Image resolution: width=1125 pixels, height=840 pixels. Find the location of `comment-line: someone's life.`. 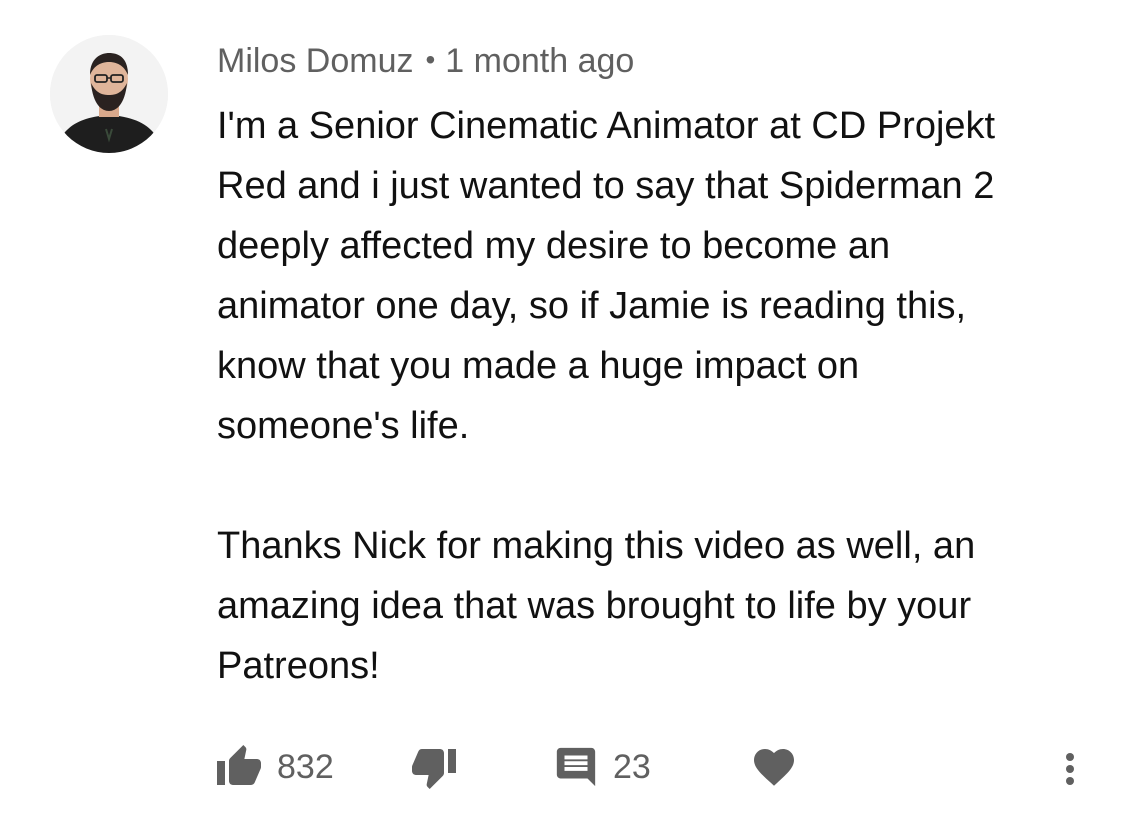

comment-line: someone's life. is located at coordinates (343, 426).